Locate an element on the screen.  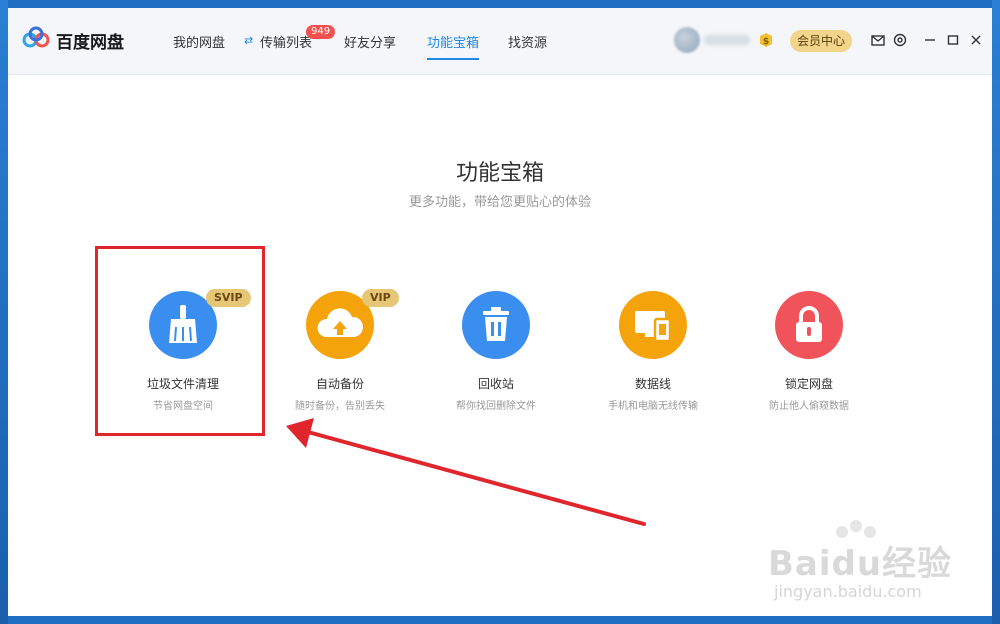
desktop-background-right is located at coordinates (996, 312).